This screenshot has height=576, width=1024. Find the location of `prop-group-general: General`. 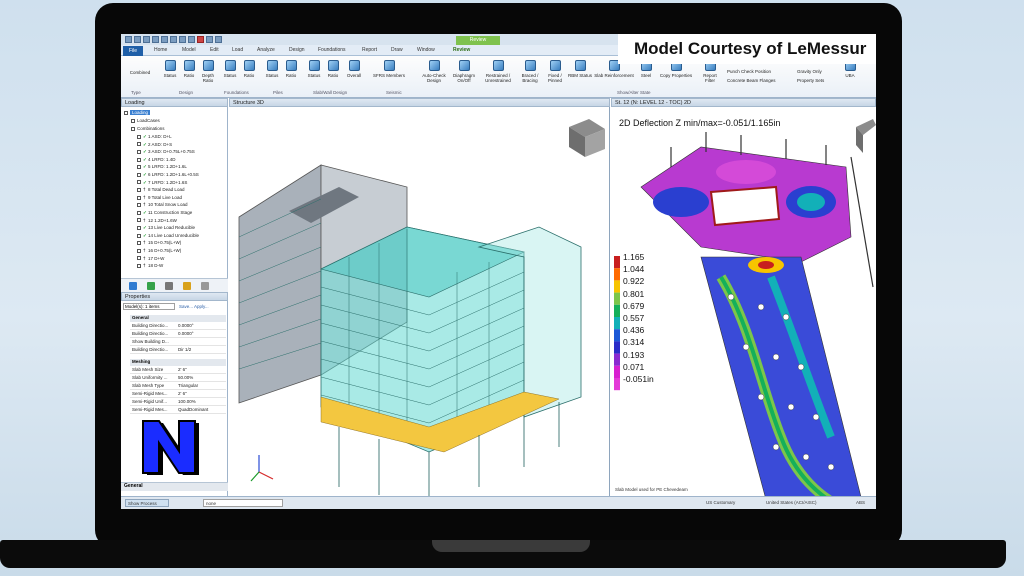

prop-group-general: General is located at coordinates (178, 318).